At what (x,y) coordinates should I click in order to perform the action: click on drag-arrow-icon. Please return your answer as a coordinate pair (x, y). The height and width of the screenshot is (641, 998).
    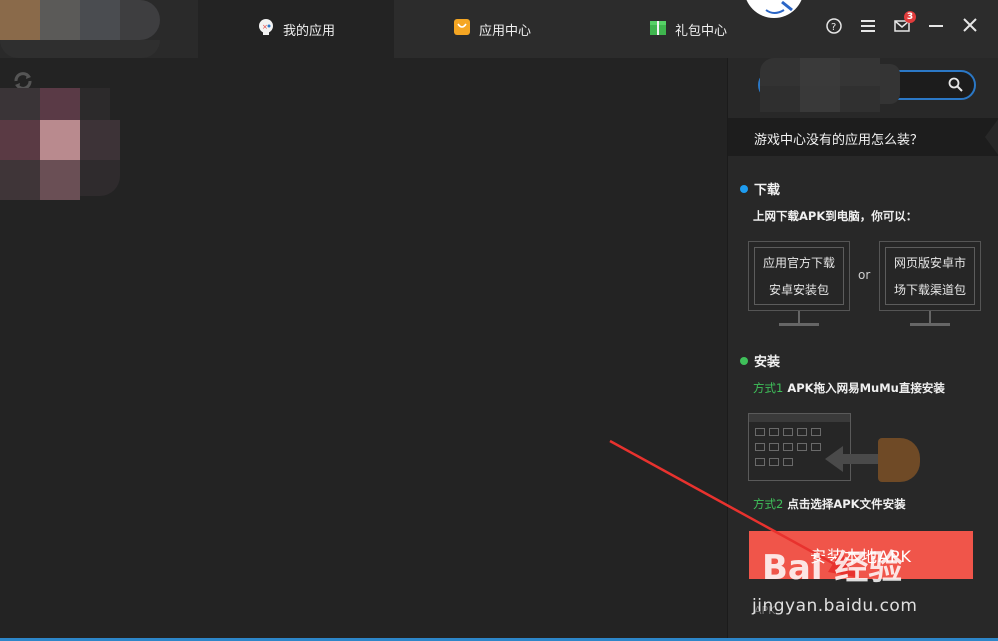
    Looking at the image, I should click on (851, 461).